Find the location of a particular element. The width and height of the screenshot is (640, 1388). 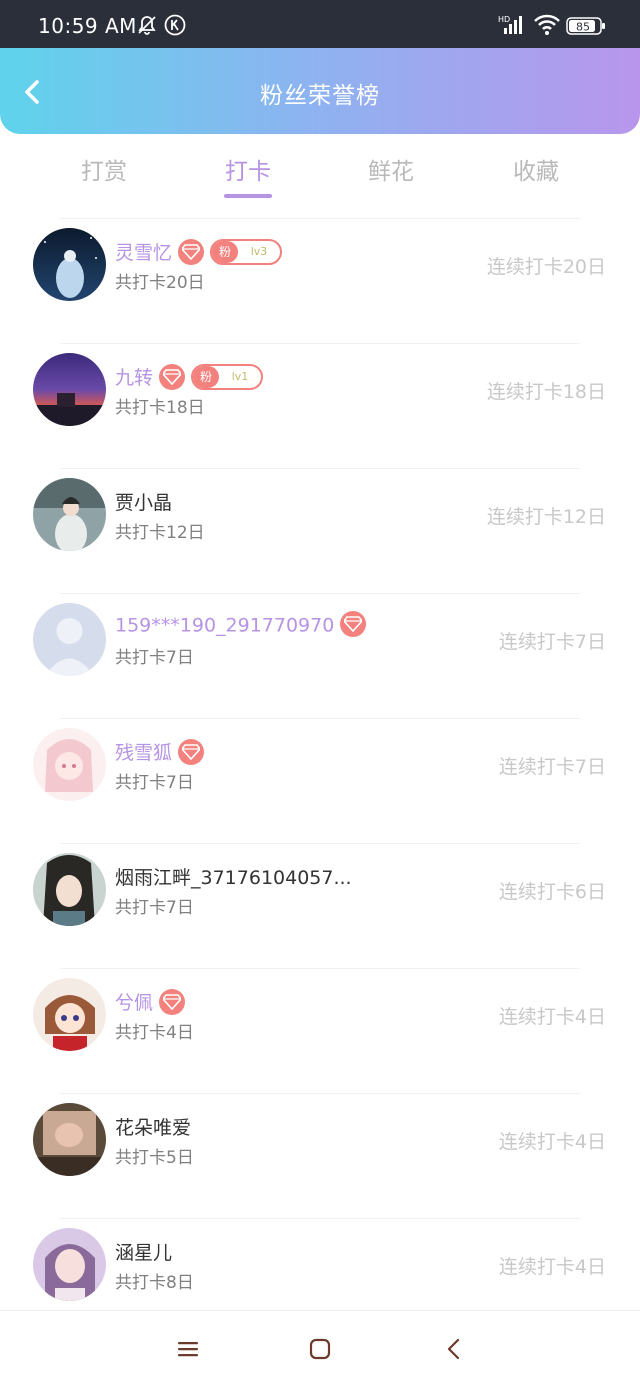

total-checkins: 共打卡12日 is located at coordinates (160, 533).